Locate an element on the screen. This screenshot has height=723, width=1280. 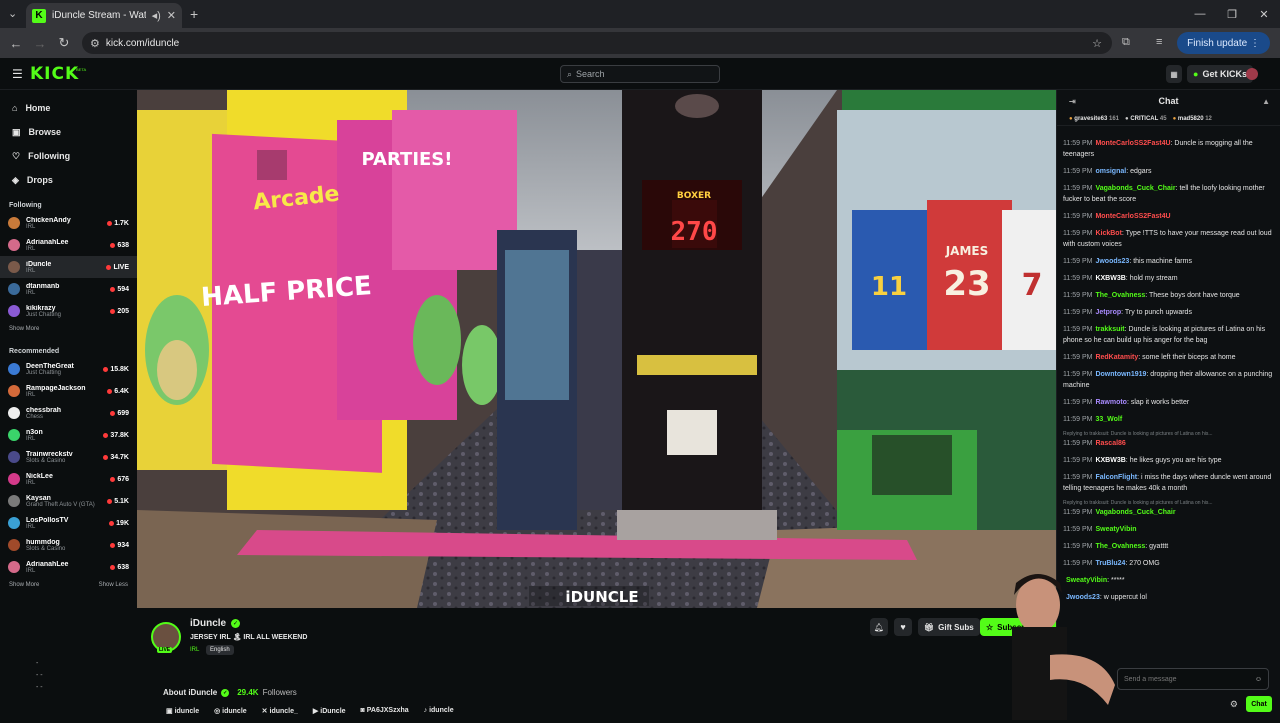
channel-item: chessbrah Chess 699 is located at coordinates (68, 413).